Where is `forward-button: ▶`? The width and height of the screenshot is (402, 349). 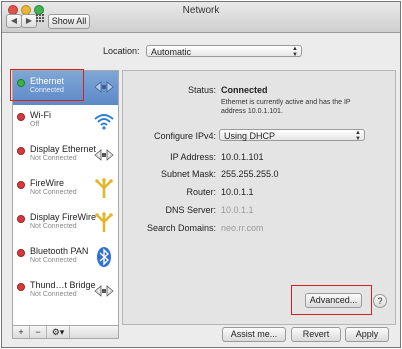 forward-button: ▶ is located at coordinates (29, 21).